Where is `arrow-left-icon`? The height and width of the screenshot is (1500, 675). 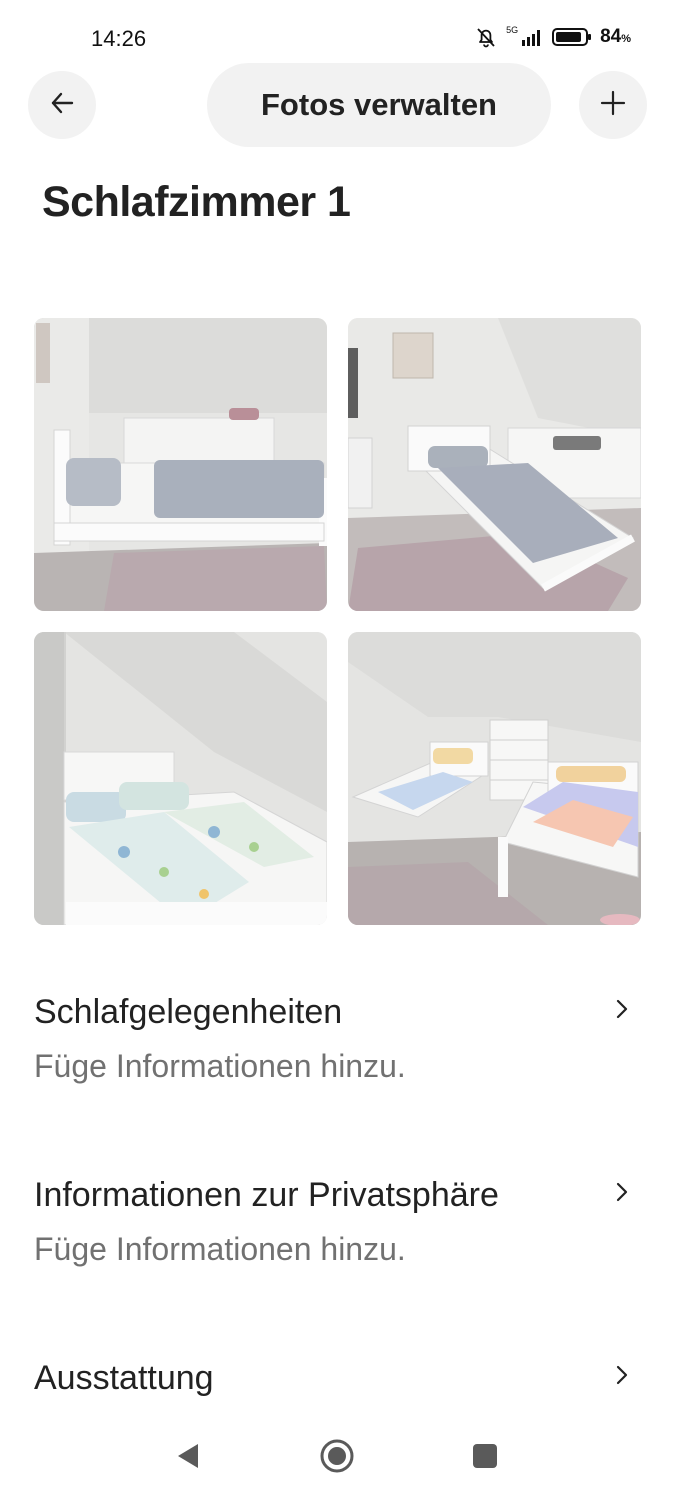 arrow-left-icon is located at coordinates (62, 105).